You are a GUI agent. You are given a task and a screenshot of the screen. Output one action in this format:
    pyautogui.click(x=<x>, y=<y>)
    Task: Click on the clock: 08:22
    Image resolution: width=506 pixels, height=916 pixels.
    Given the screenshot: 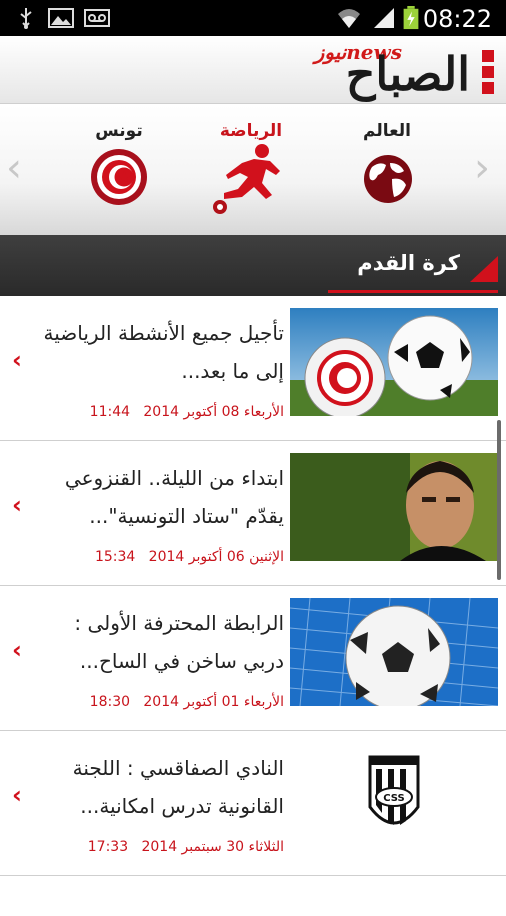 What is the action you would take?
    pyautogui.click(x=457, y=19)
    